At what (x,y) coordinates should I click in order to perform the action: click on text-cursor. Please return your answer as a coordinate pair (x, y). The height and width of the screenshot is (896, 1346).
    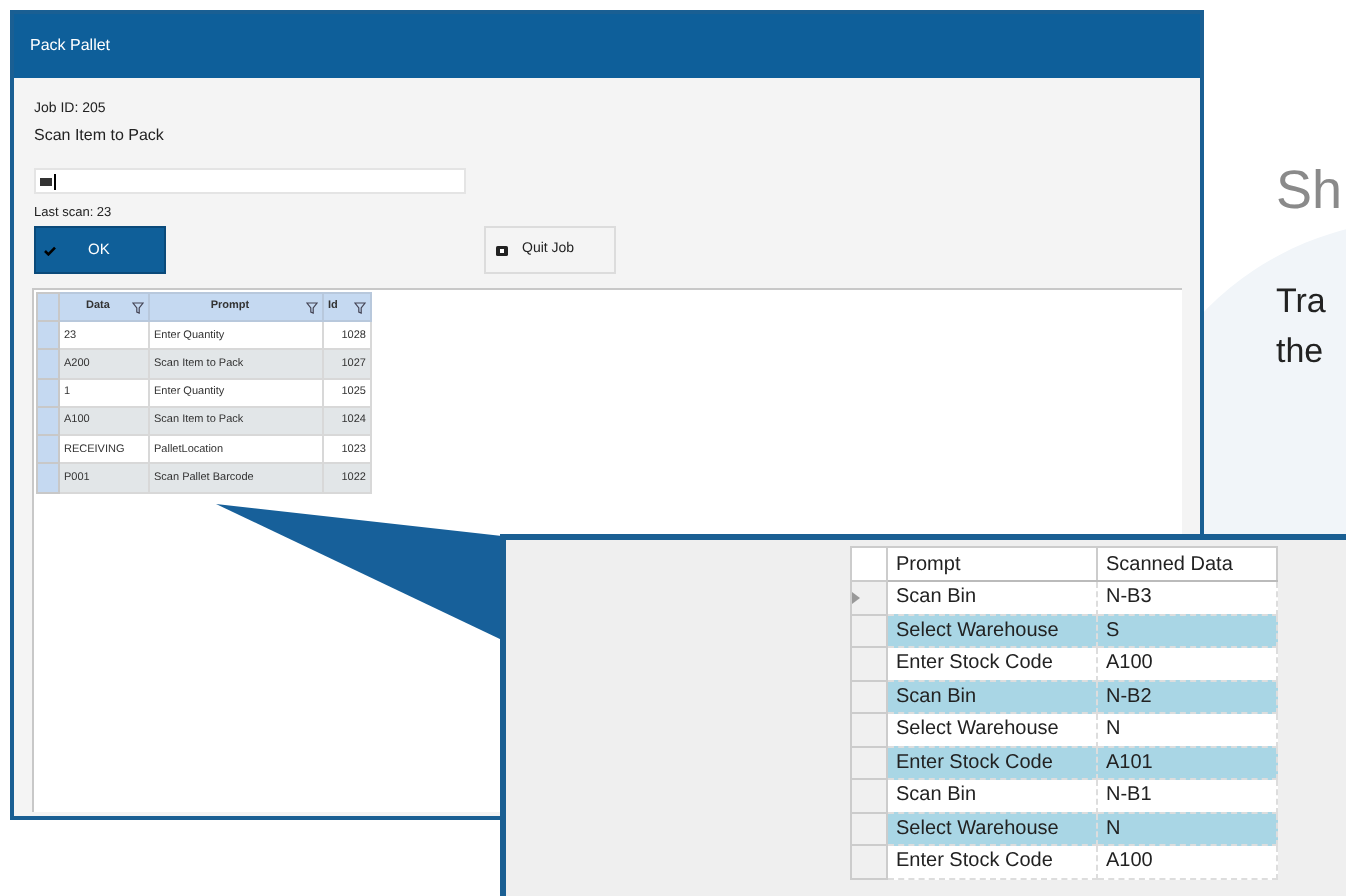
    Looking at the image, I should click on (55, 181).